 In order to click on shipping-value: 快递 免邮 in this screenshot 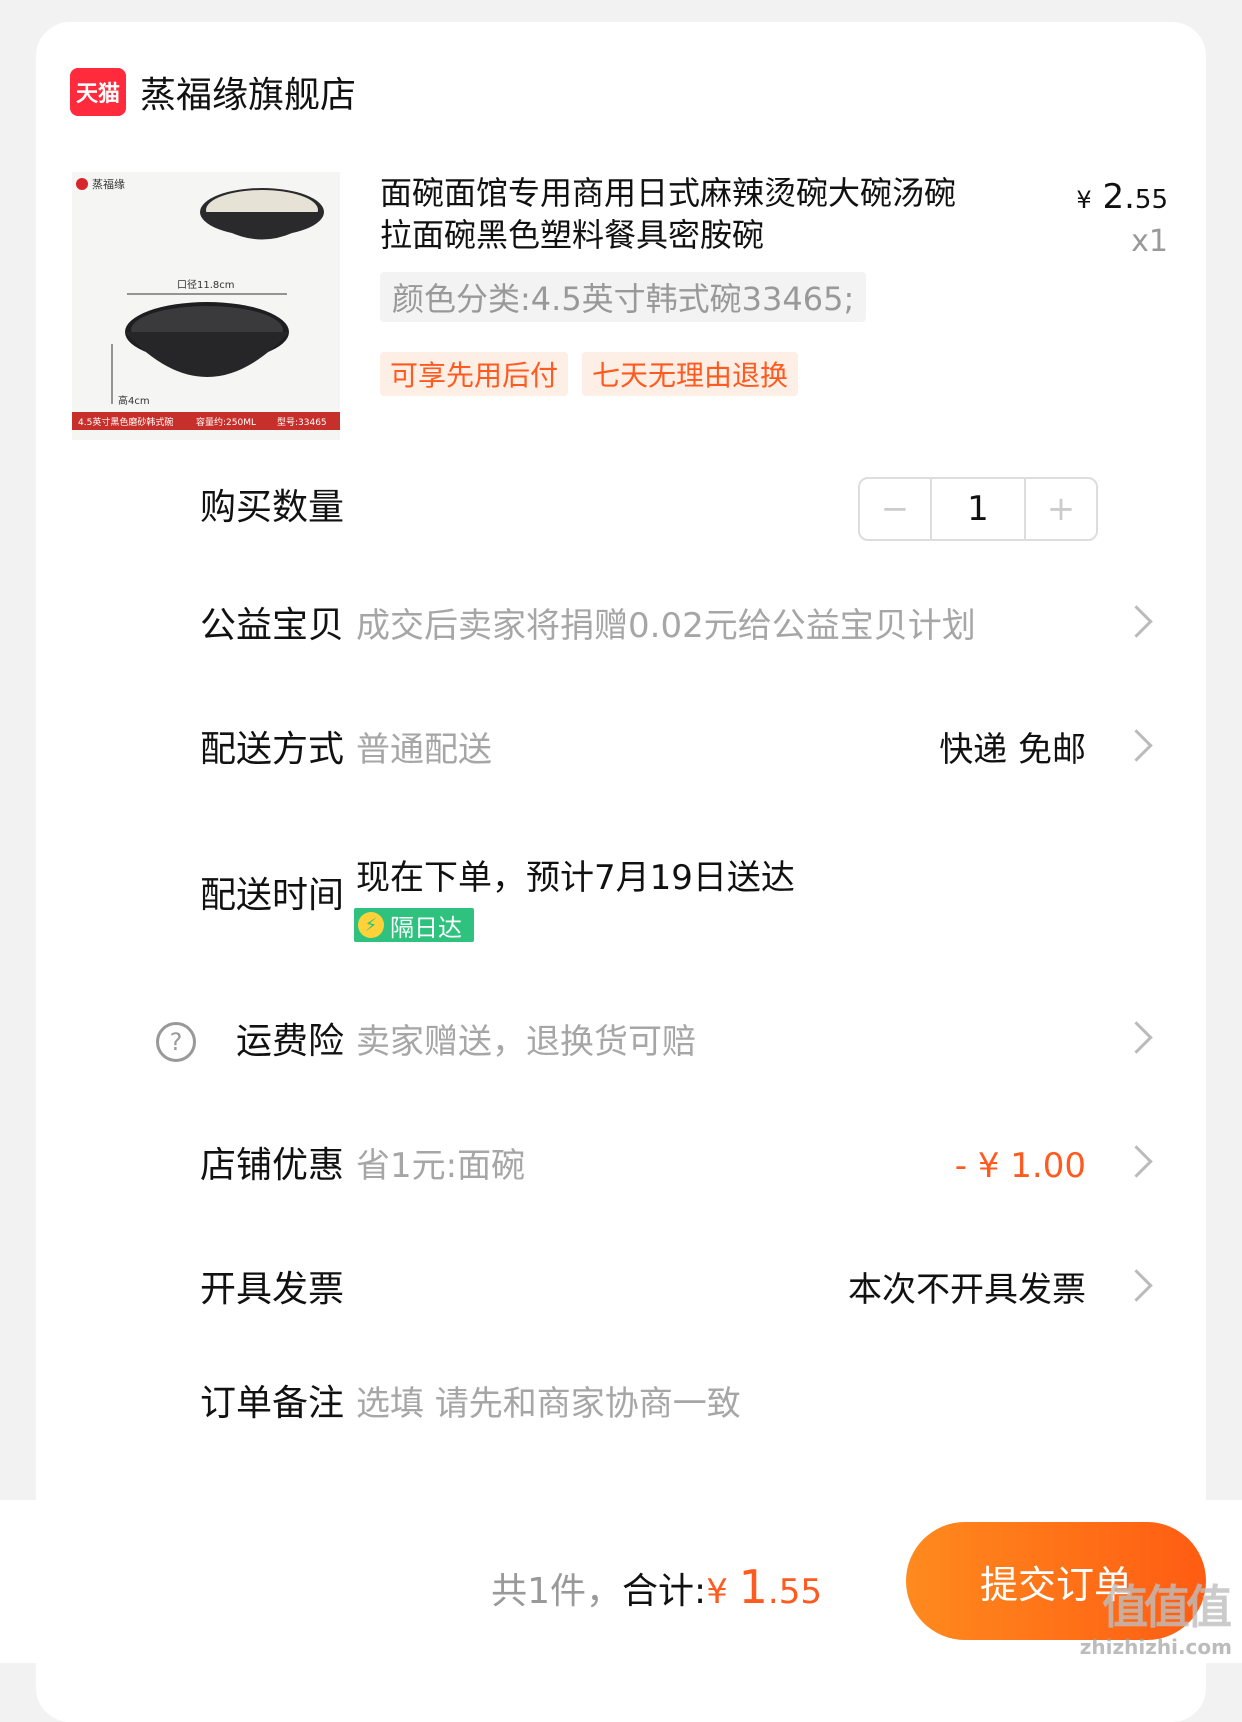, I will do `click(1012, 750)`.